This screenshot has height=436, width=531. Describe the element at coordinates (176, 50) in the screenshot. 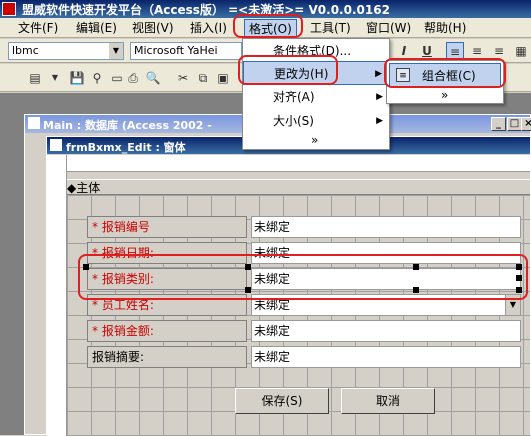

I see `font-combo-value: Microsoft YaHei` at that location.